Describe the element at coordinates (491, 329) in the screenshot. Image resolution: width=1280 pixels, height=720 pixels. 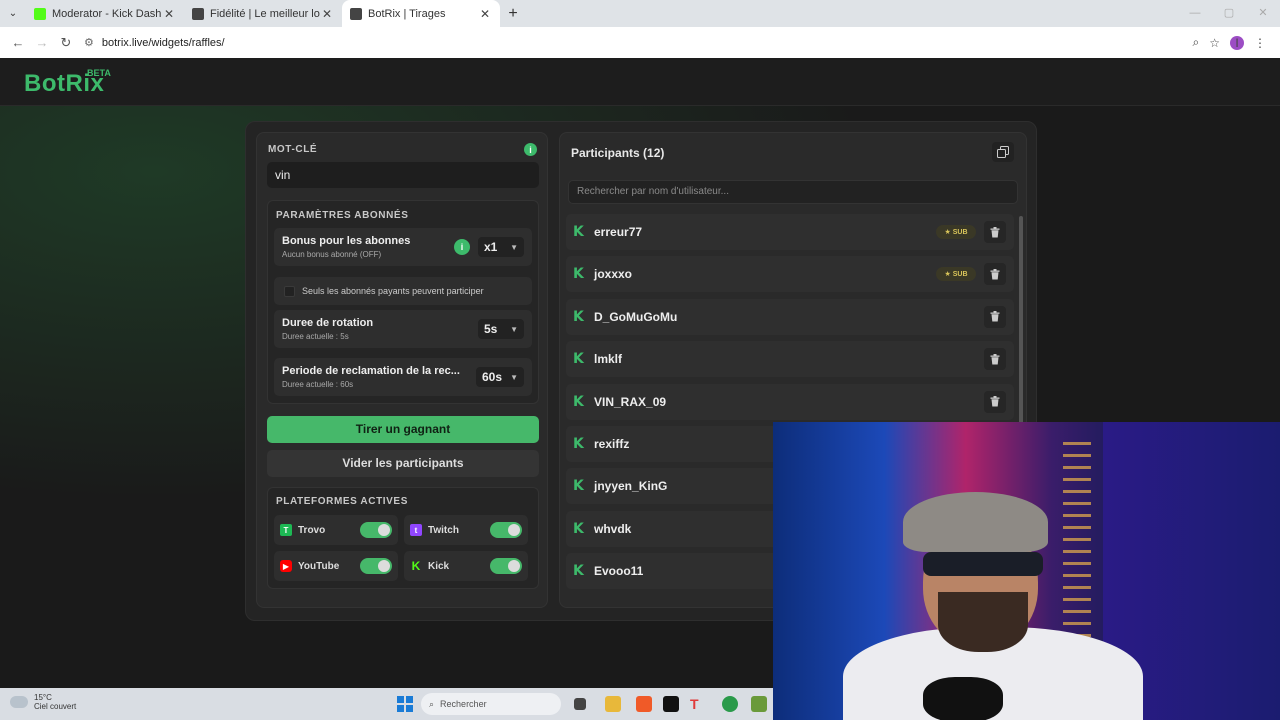
I see `rotation-value: 5s` at that location.